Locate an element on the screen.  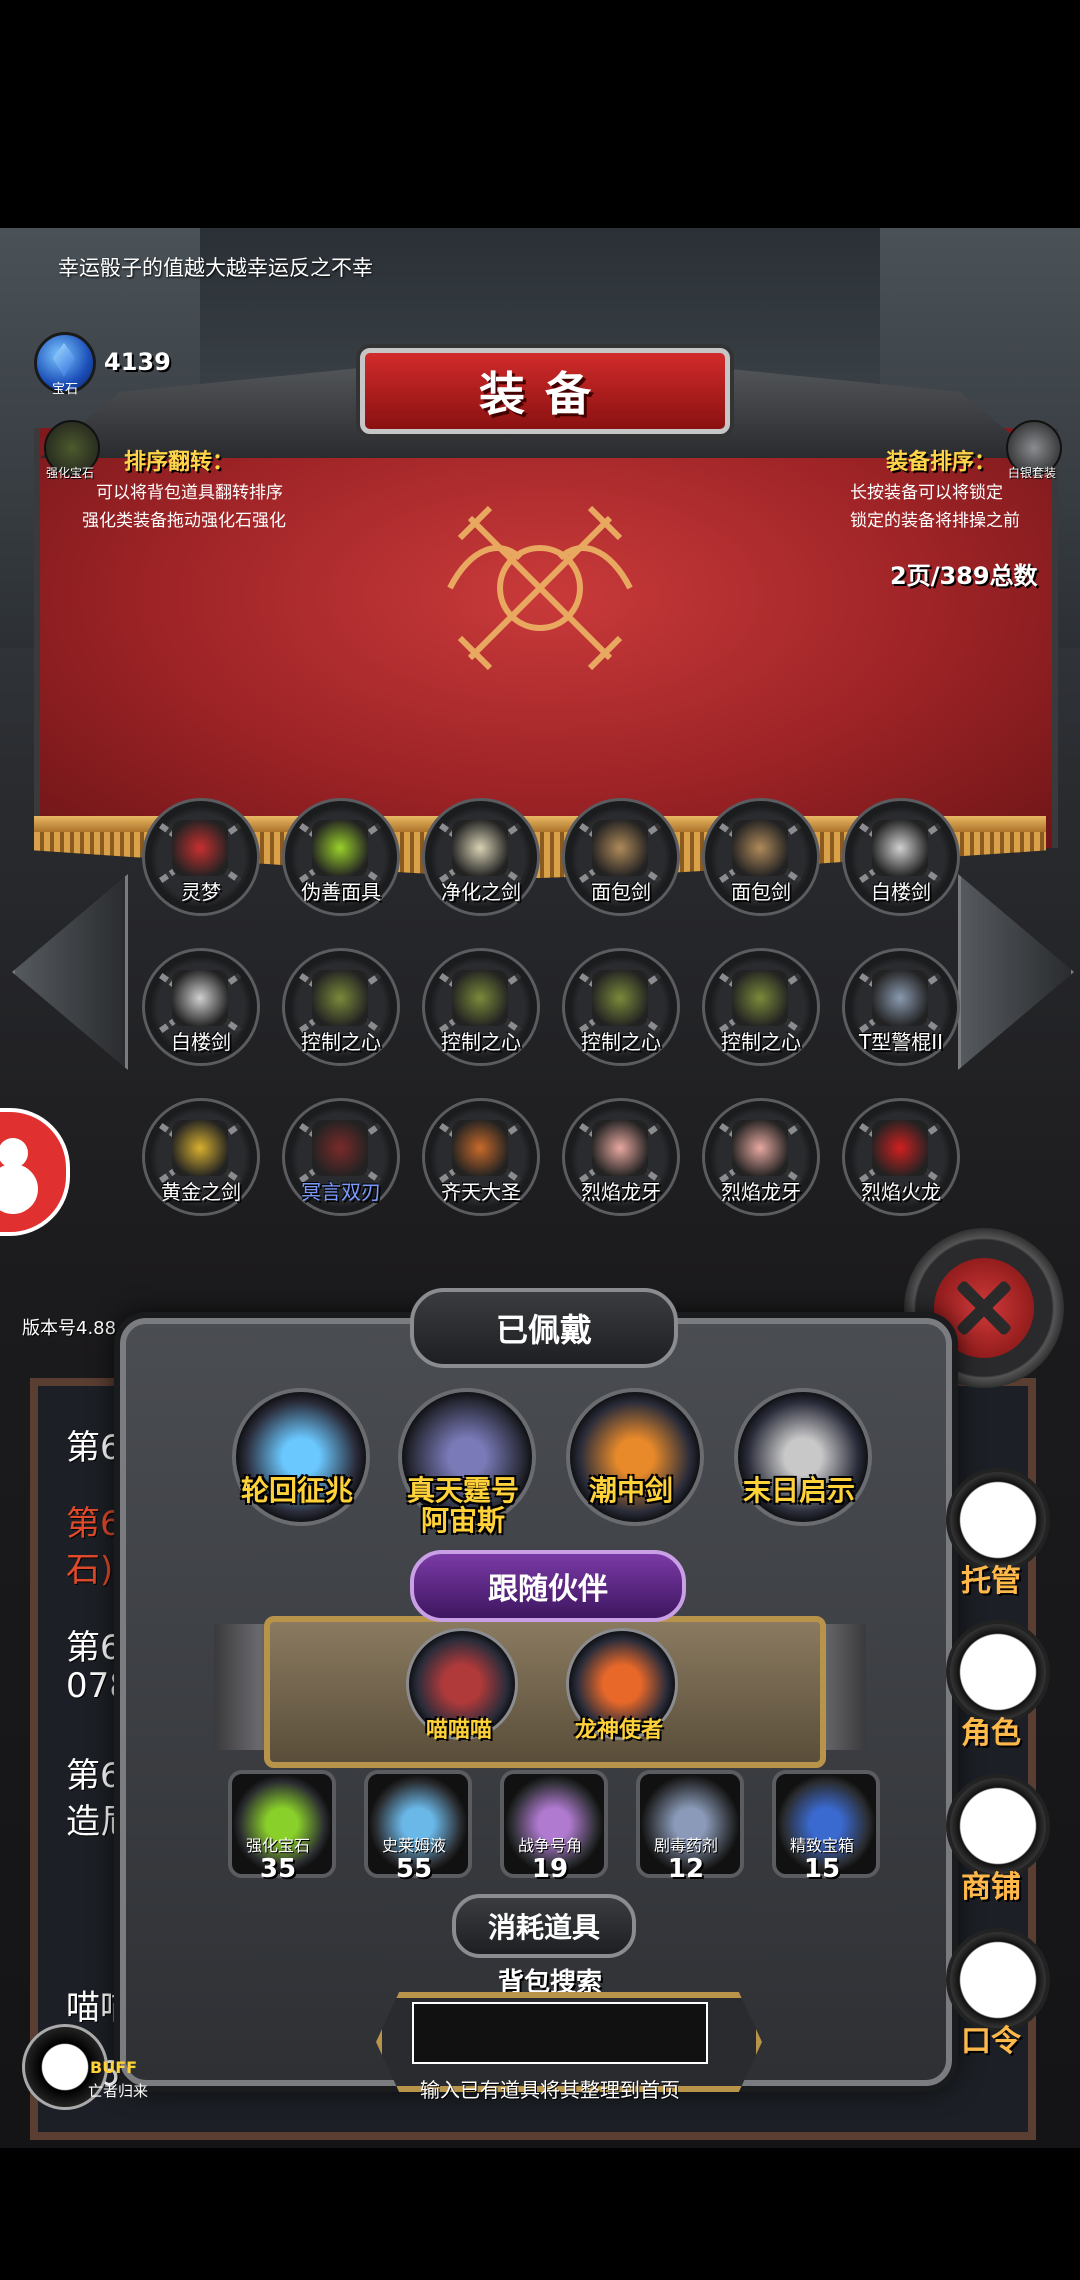
item-label: T型警棍II is located at coordinates (900, 1042).